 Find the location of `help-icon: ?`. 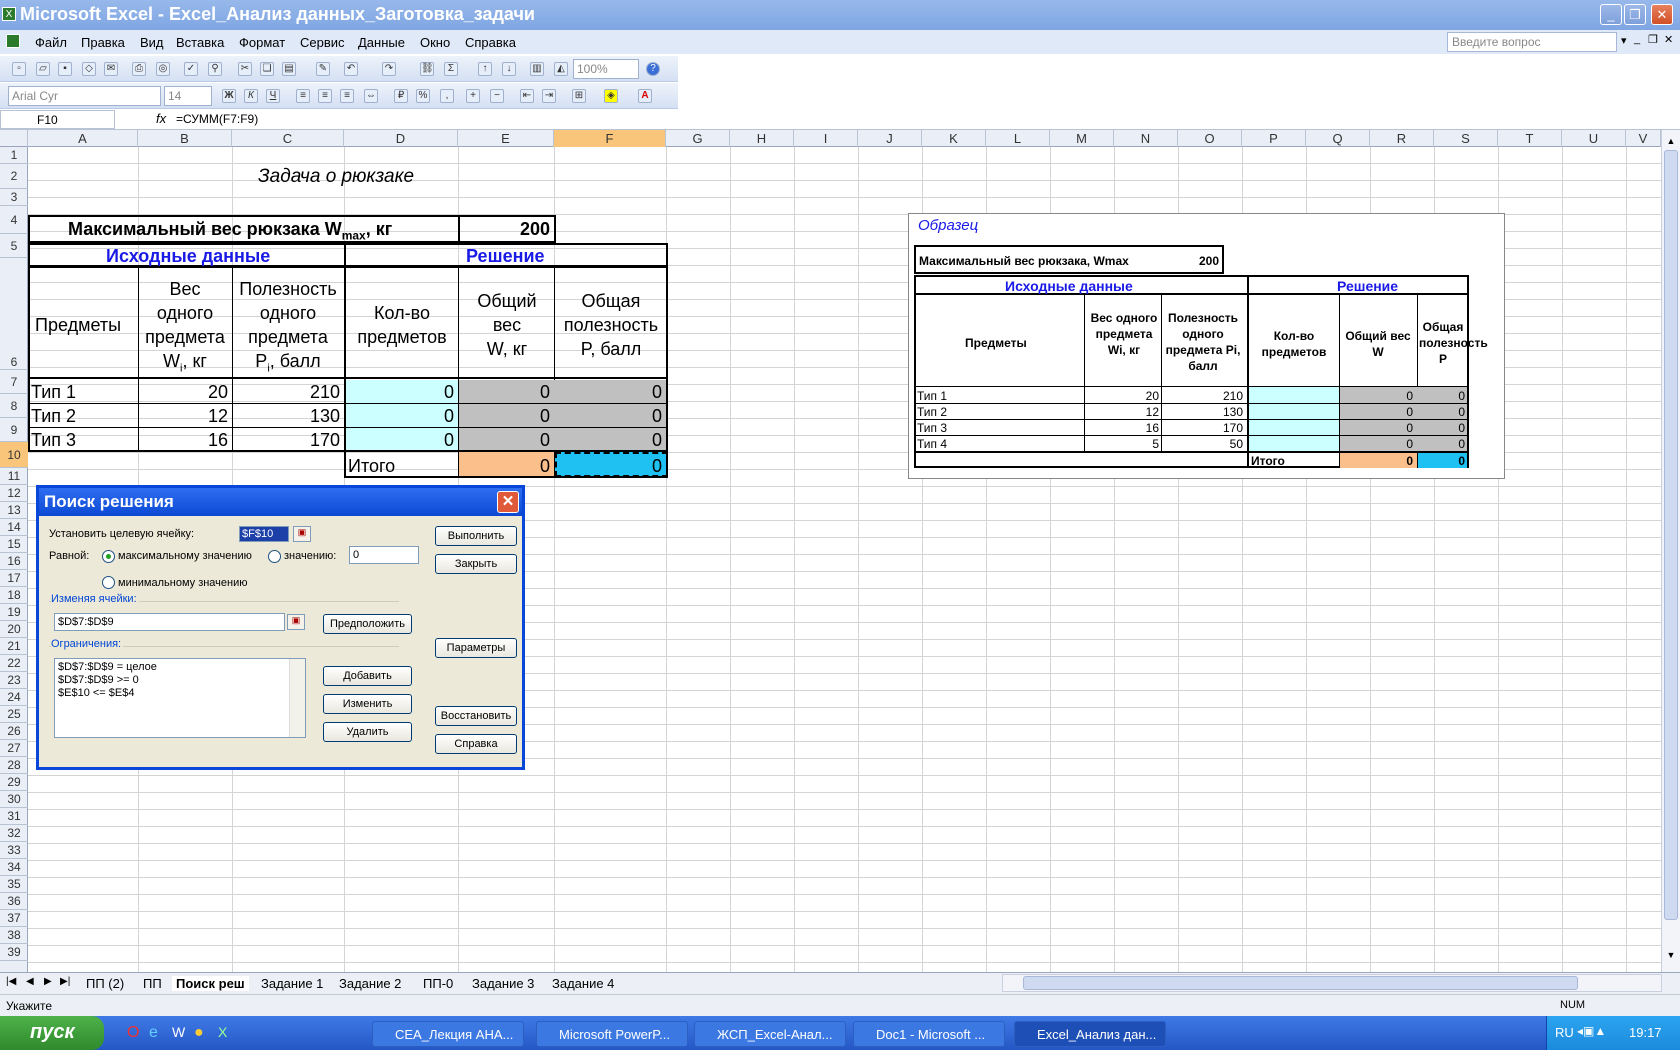

help-icon: ? is located at coordinates (653, 69).